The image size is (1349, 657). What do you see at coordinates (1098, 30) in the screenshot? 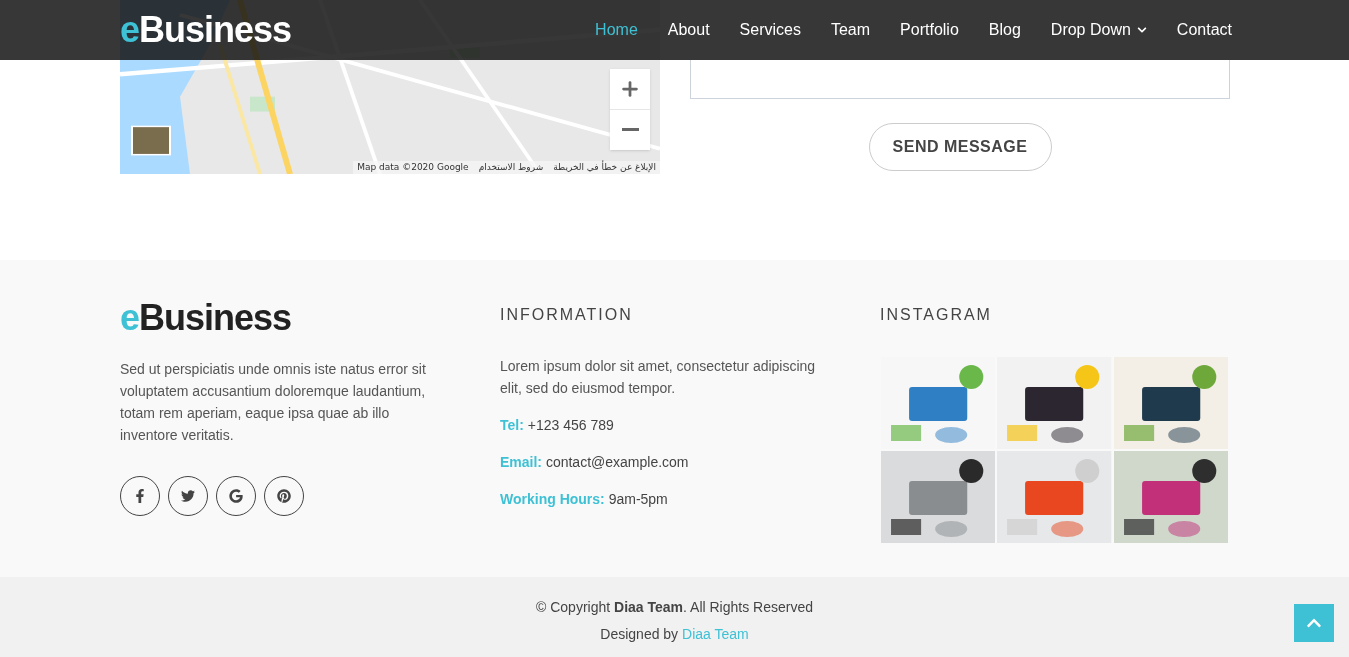
I see `nav-link: Drop Down` at bounding box center [1098, 30].